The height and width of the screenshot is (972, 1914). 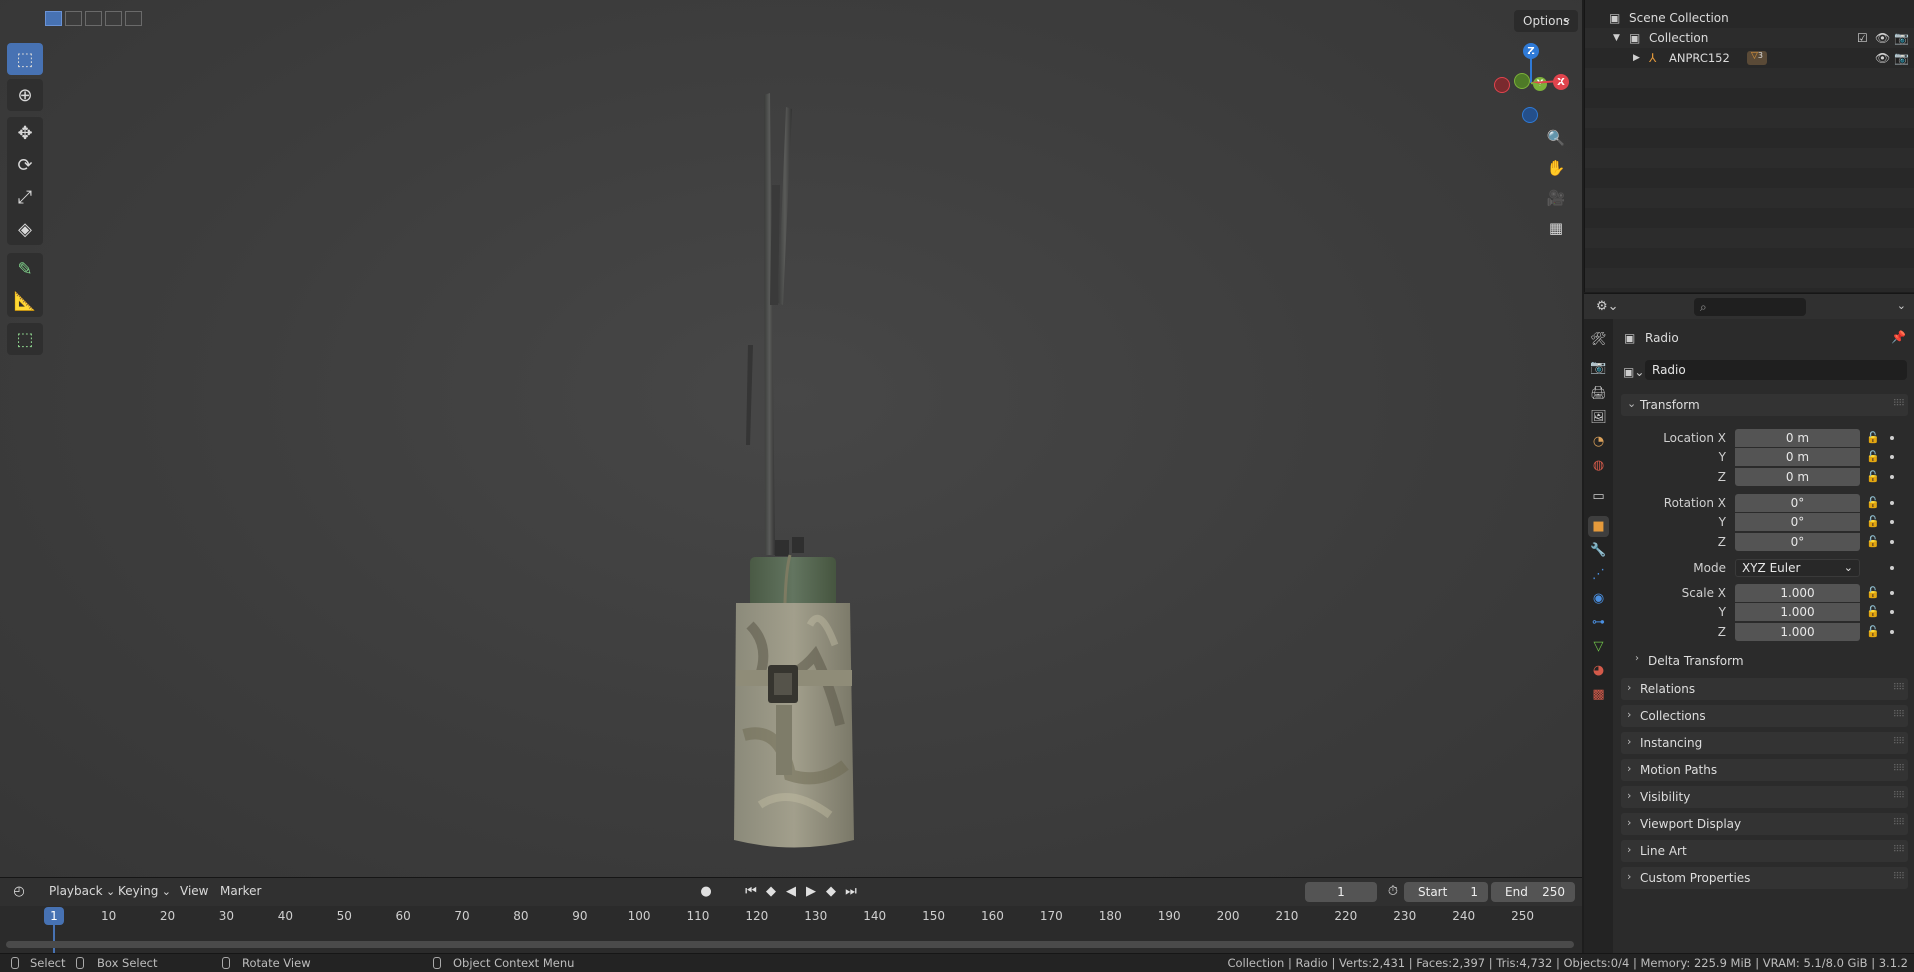 I want to click on tab-collection: ▭, so click(x=1598, y=496).